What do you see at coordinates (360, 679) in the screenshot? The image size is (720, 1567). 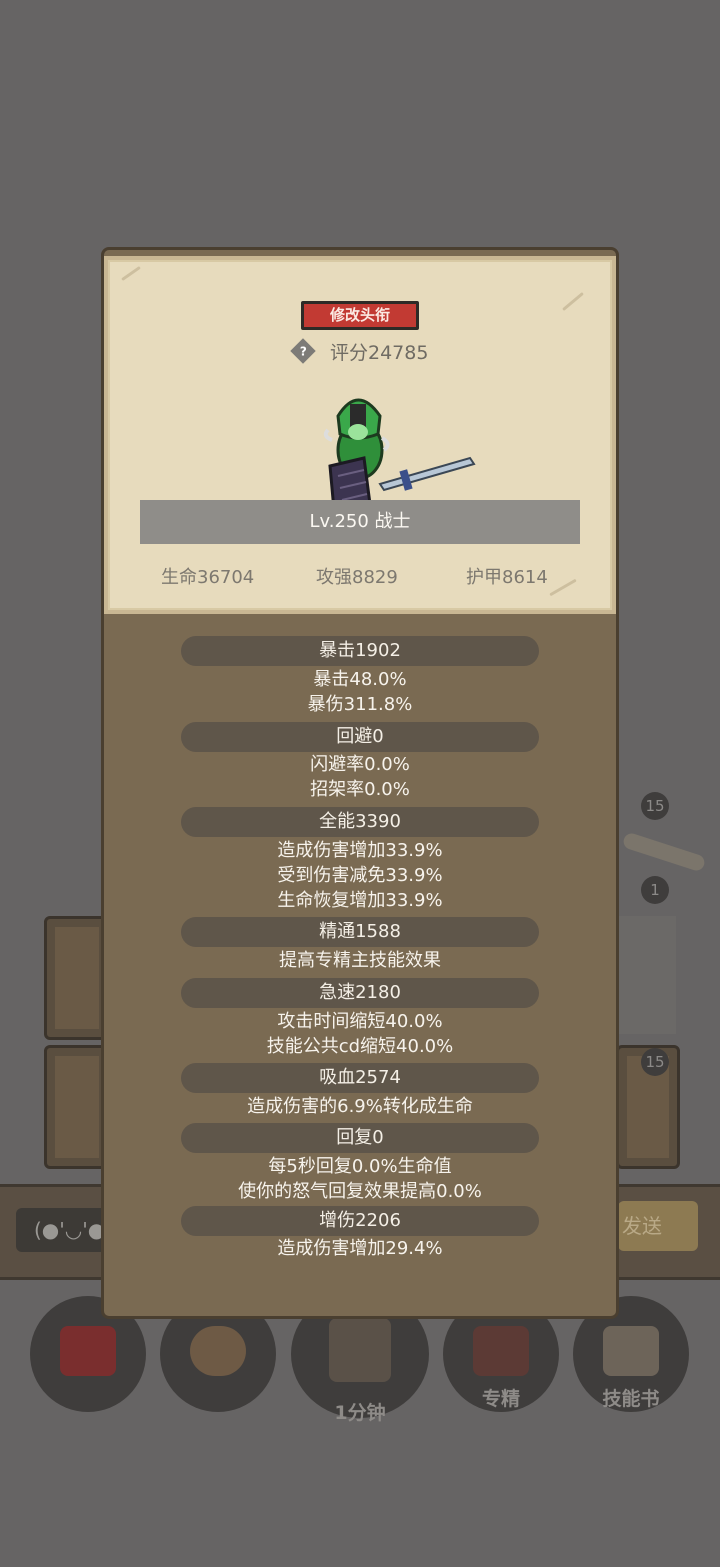 I see `stat-line: 暴击48.0%` at bounding box center [360, 679].